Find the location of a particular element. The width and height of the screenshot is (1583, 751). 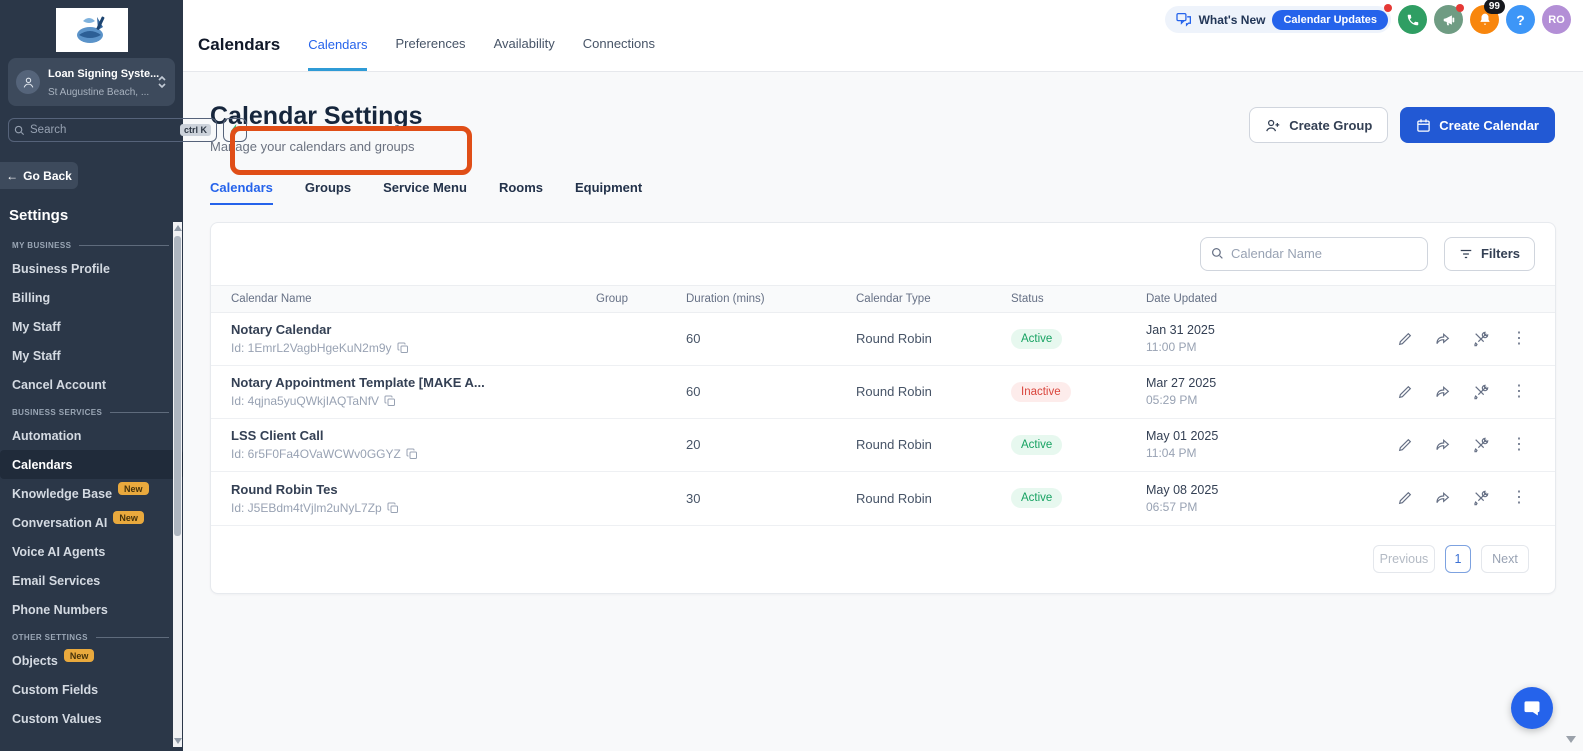

sidebar-search: ctrl K is located at coordinates (113, 130).